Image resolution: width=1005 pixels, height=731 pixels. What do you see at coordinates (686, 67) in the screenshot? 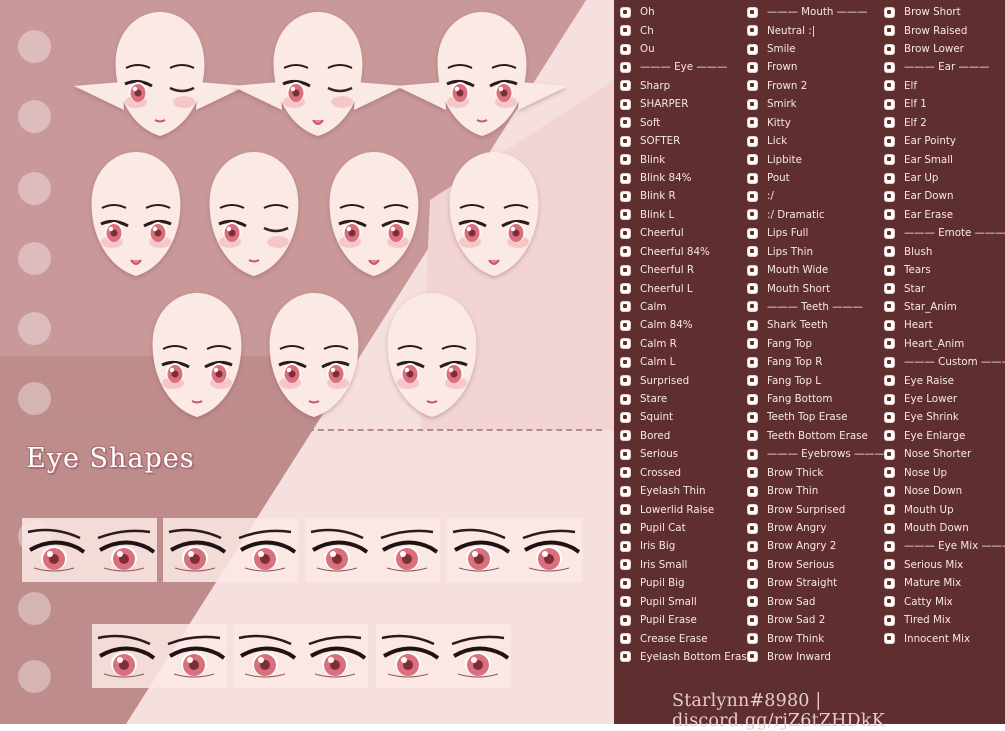
I see `category-header: ——— Eye ———` at bounding box center [686, 67].